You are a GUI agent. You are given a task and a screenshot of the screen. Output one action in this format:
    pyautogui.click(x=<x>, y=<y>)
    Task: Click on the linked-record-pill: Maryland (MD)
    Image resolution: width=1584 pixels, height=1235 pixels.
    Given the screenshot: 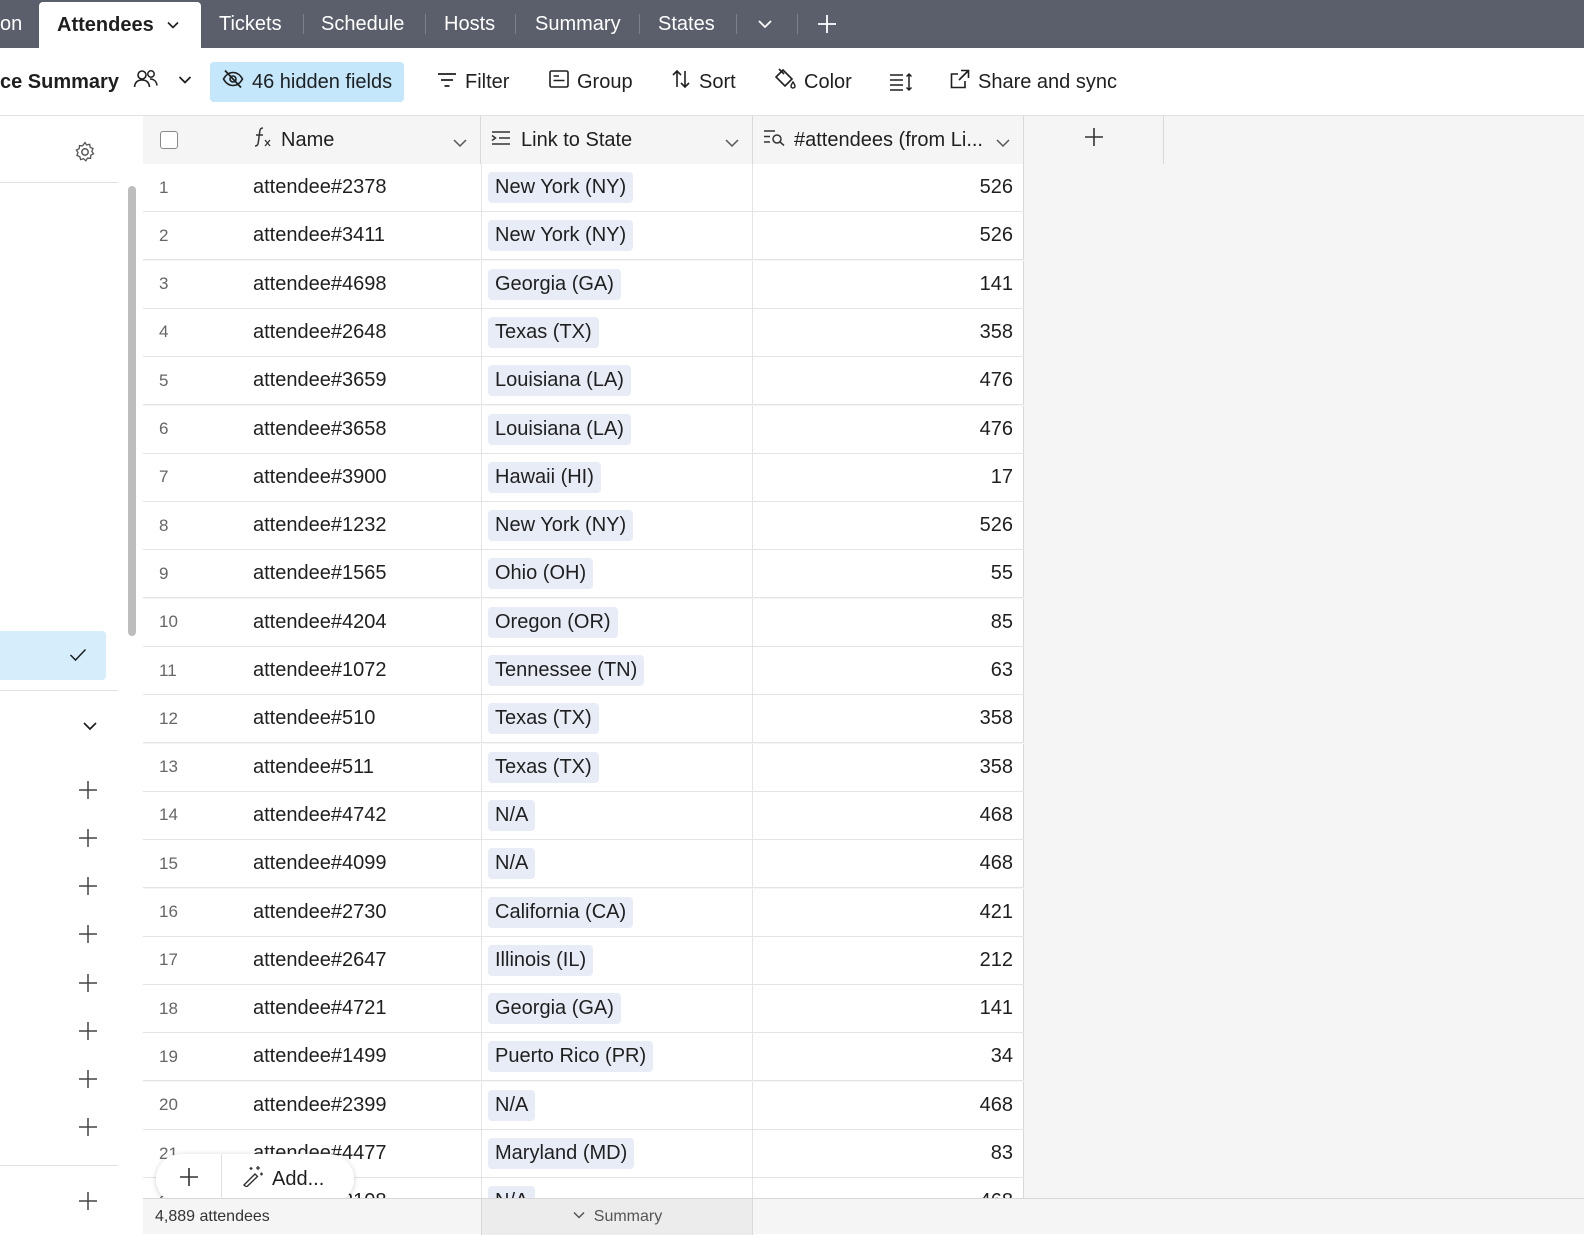 What is the action you would take?
    pyautogui.click(x=561, y=1153)
    